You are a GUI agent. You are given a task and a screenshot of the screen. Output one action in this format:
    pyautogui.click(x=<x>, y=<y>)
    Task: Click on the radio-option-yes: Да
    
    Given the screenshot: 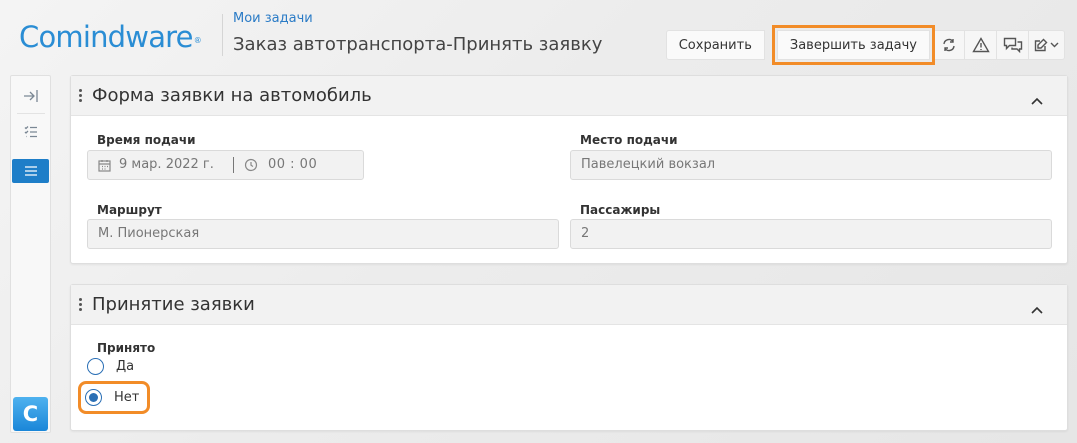 What is the action you would take?
    pyautogui.click(x=110, y=366)
    